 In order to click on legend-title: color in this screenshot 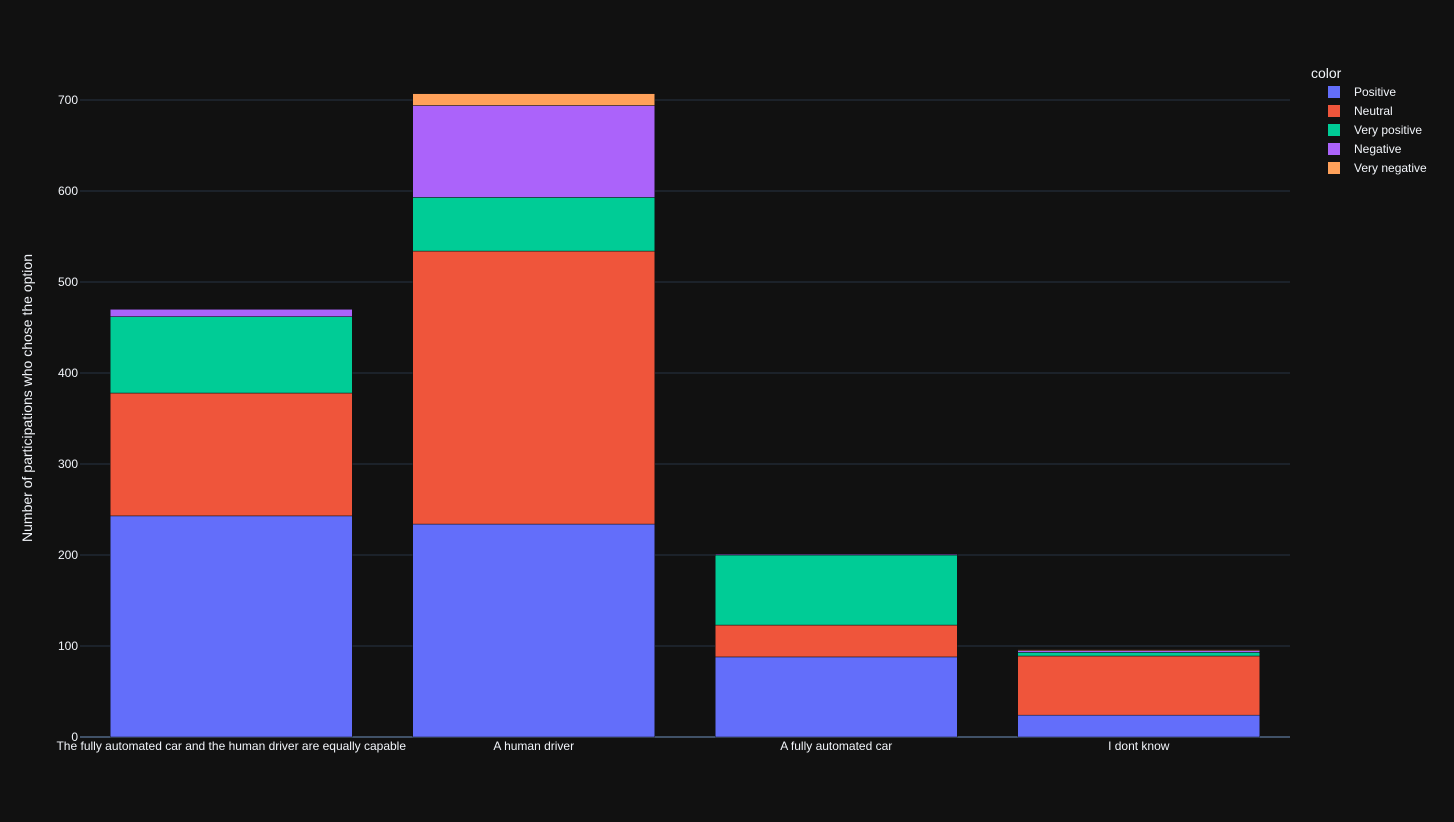, I will do `click(1326, 73)`.